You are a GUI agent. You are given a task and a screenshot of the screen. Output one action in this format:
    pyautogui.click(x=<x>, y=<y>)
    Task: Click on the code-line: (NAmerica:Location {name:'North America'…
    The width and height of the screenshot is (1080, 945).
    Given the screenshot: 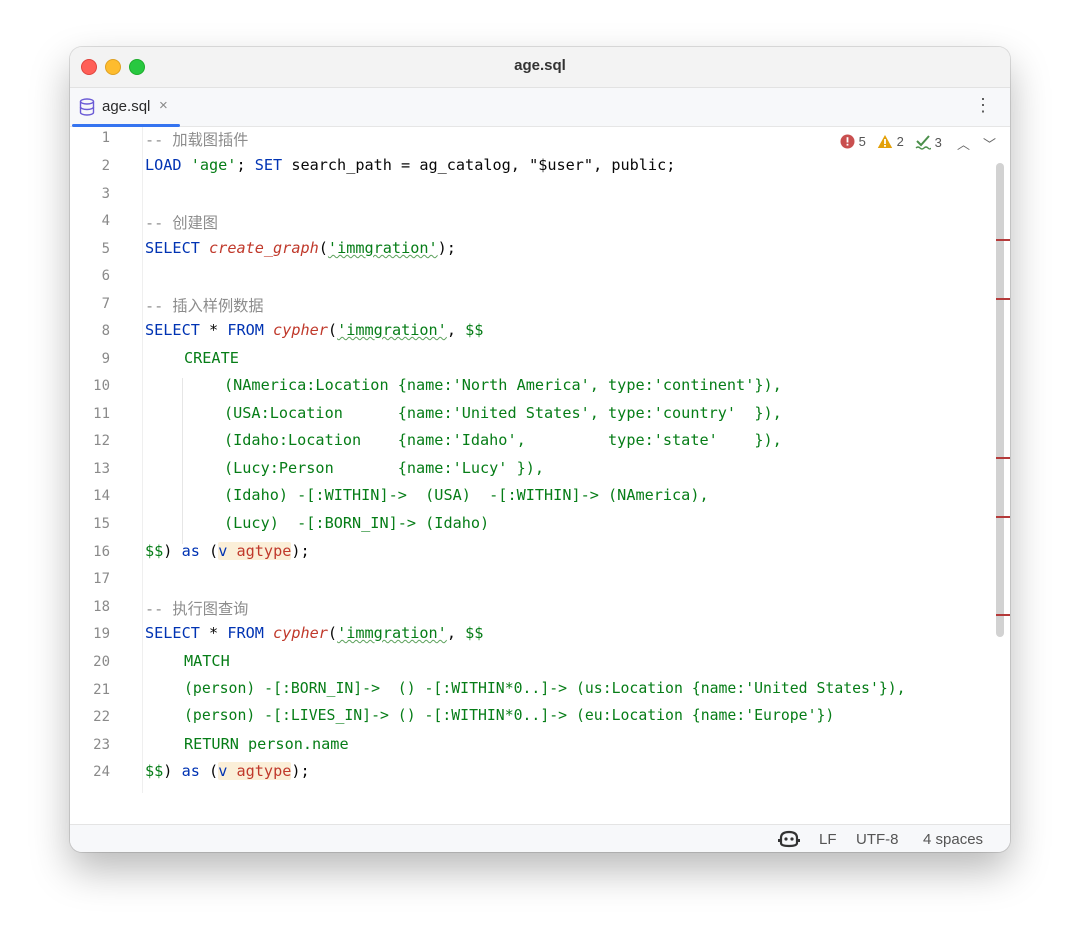 What is the action you would take?
    pyautogui.click(x=503, y=385)
    